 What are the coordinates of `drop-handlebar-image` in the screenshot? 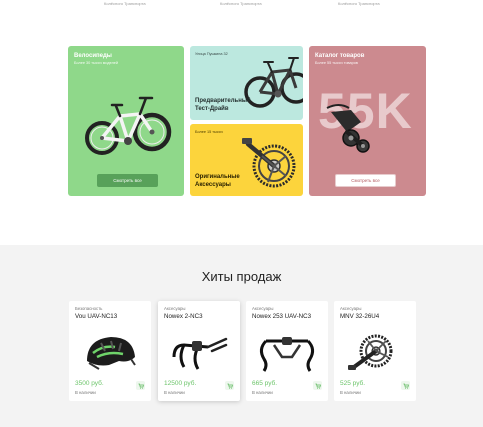 It's located at (287, 354).